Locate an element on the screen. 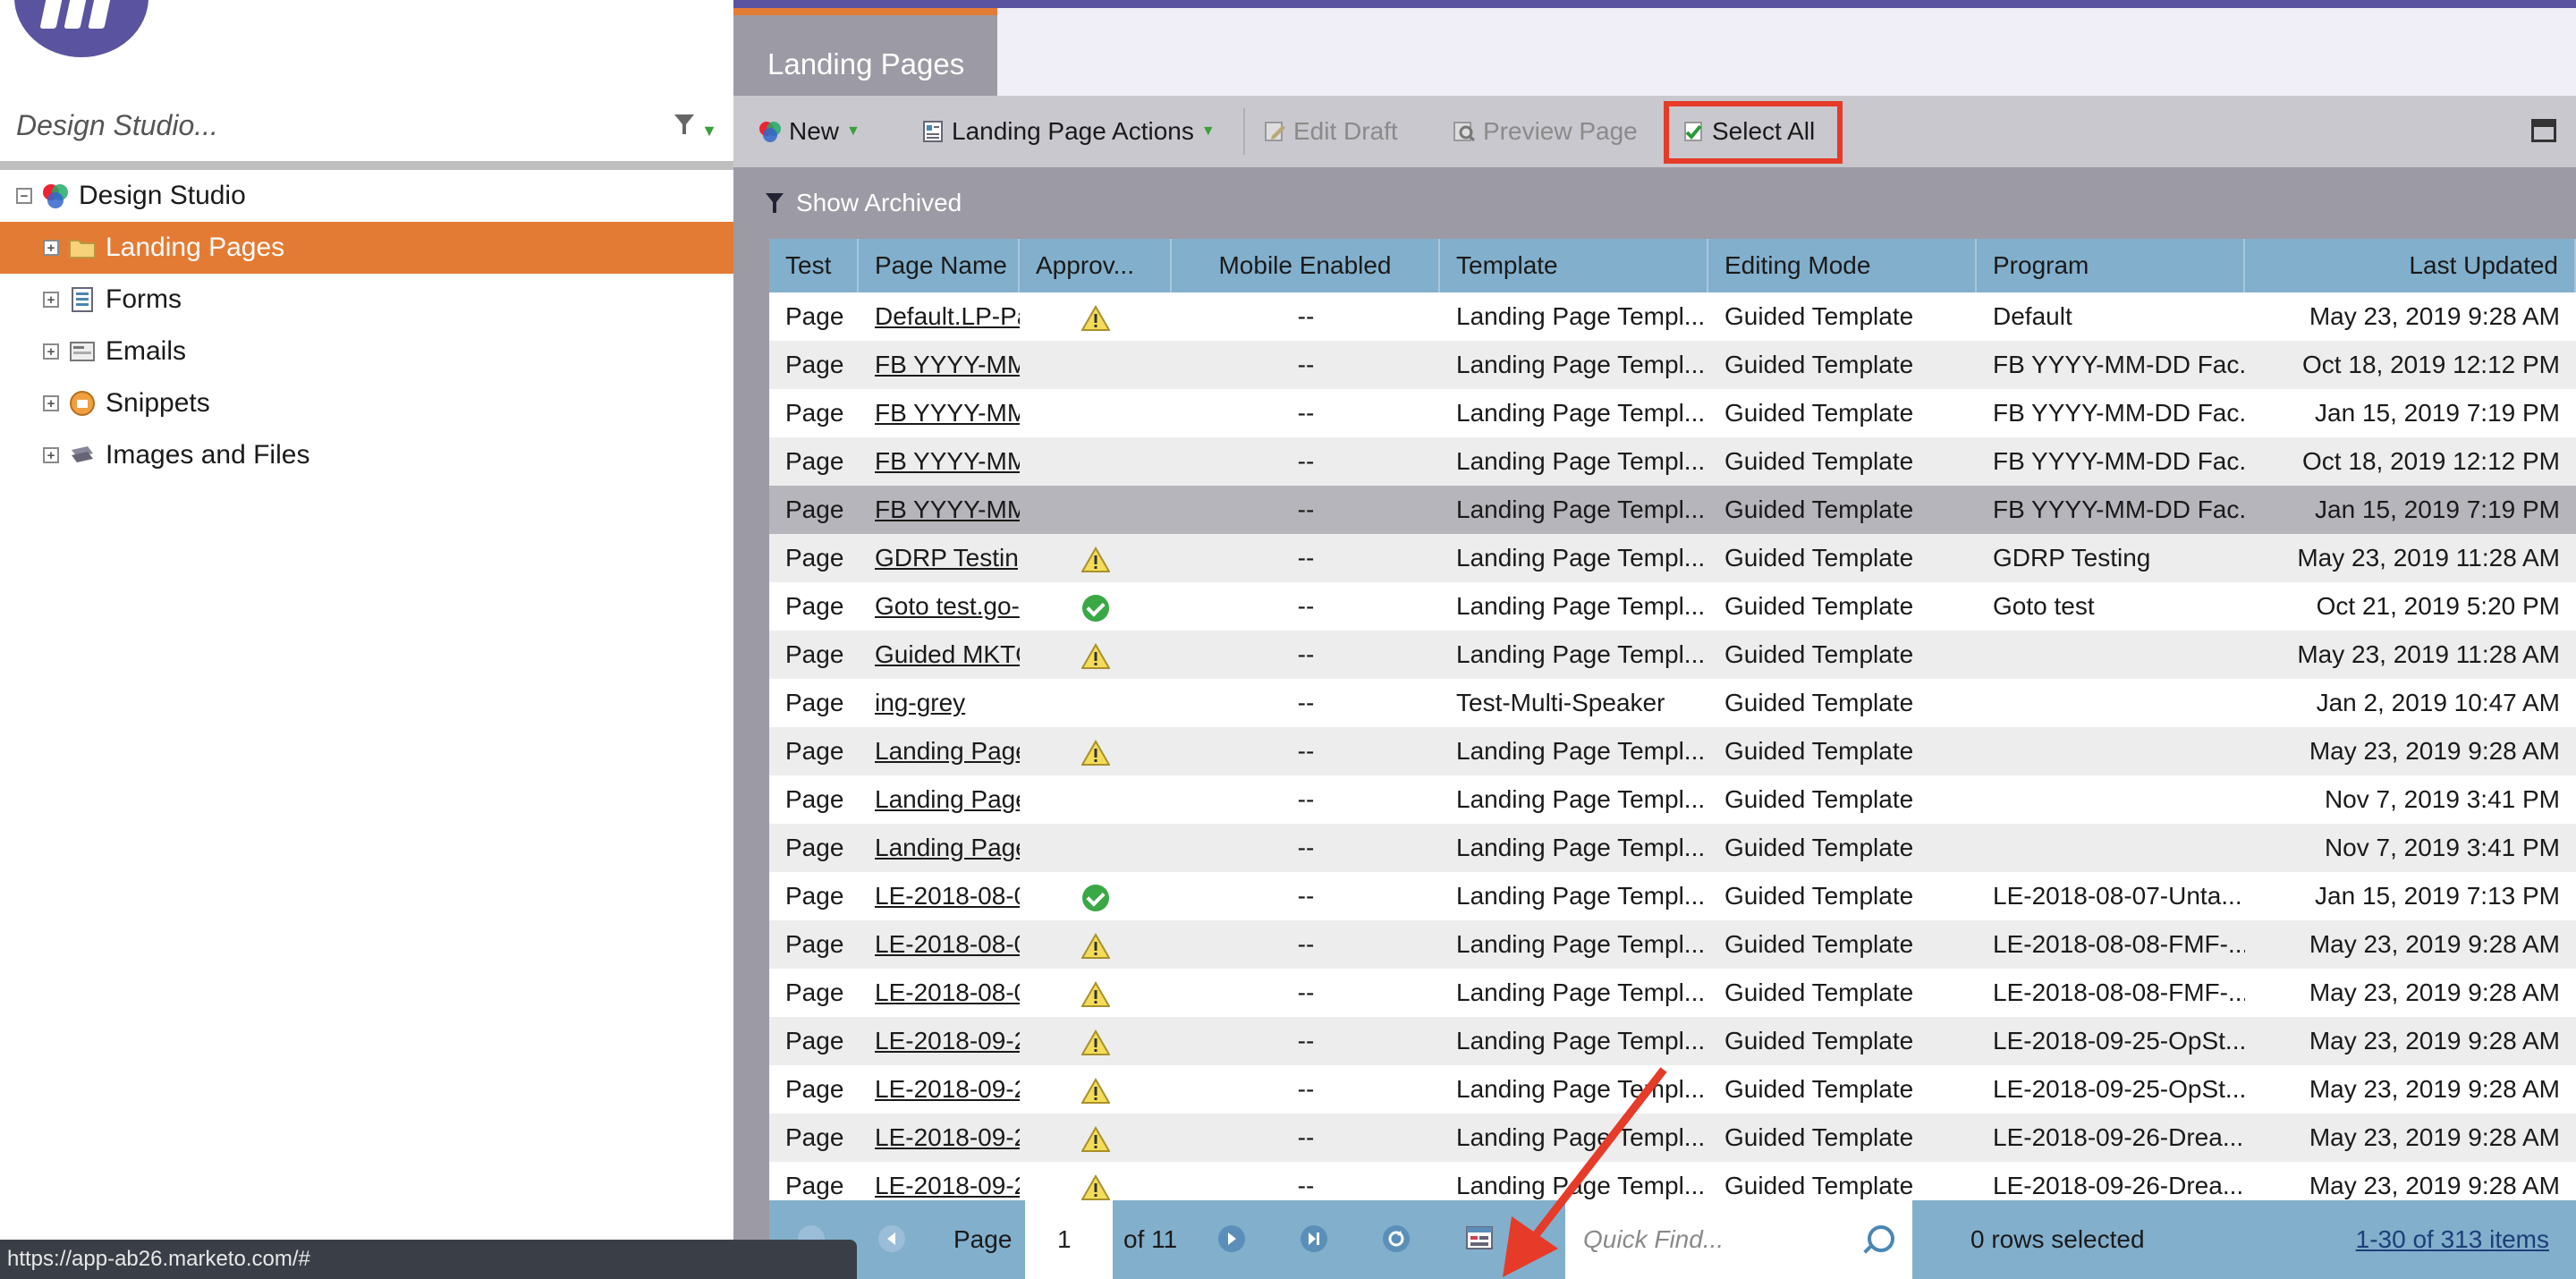  column-header-test: Test is located at coordinates (814, 265).